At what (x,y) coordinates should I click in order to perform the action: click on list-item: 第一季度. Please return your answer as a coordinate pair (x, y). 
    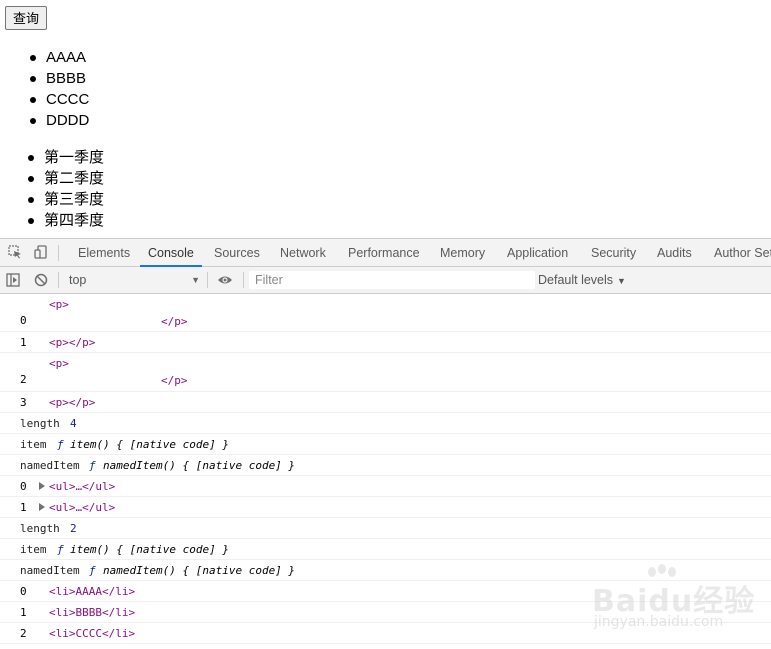
    Looking at the image, I should click on (66, 157).